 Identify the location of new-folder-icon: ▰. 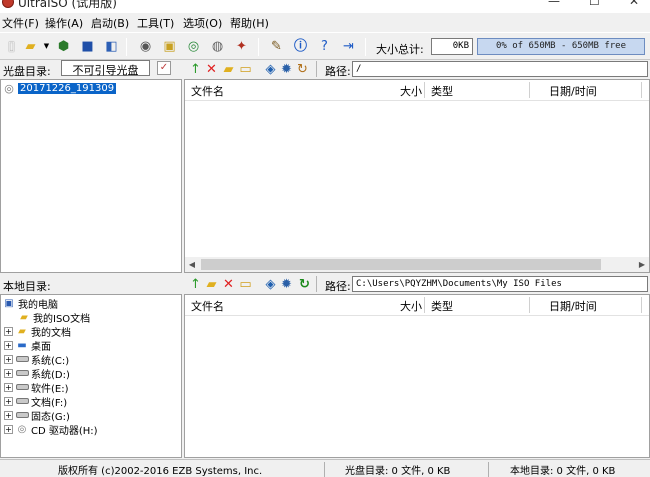
(228, 69).